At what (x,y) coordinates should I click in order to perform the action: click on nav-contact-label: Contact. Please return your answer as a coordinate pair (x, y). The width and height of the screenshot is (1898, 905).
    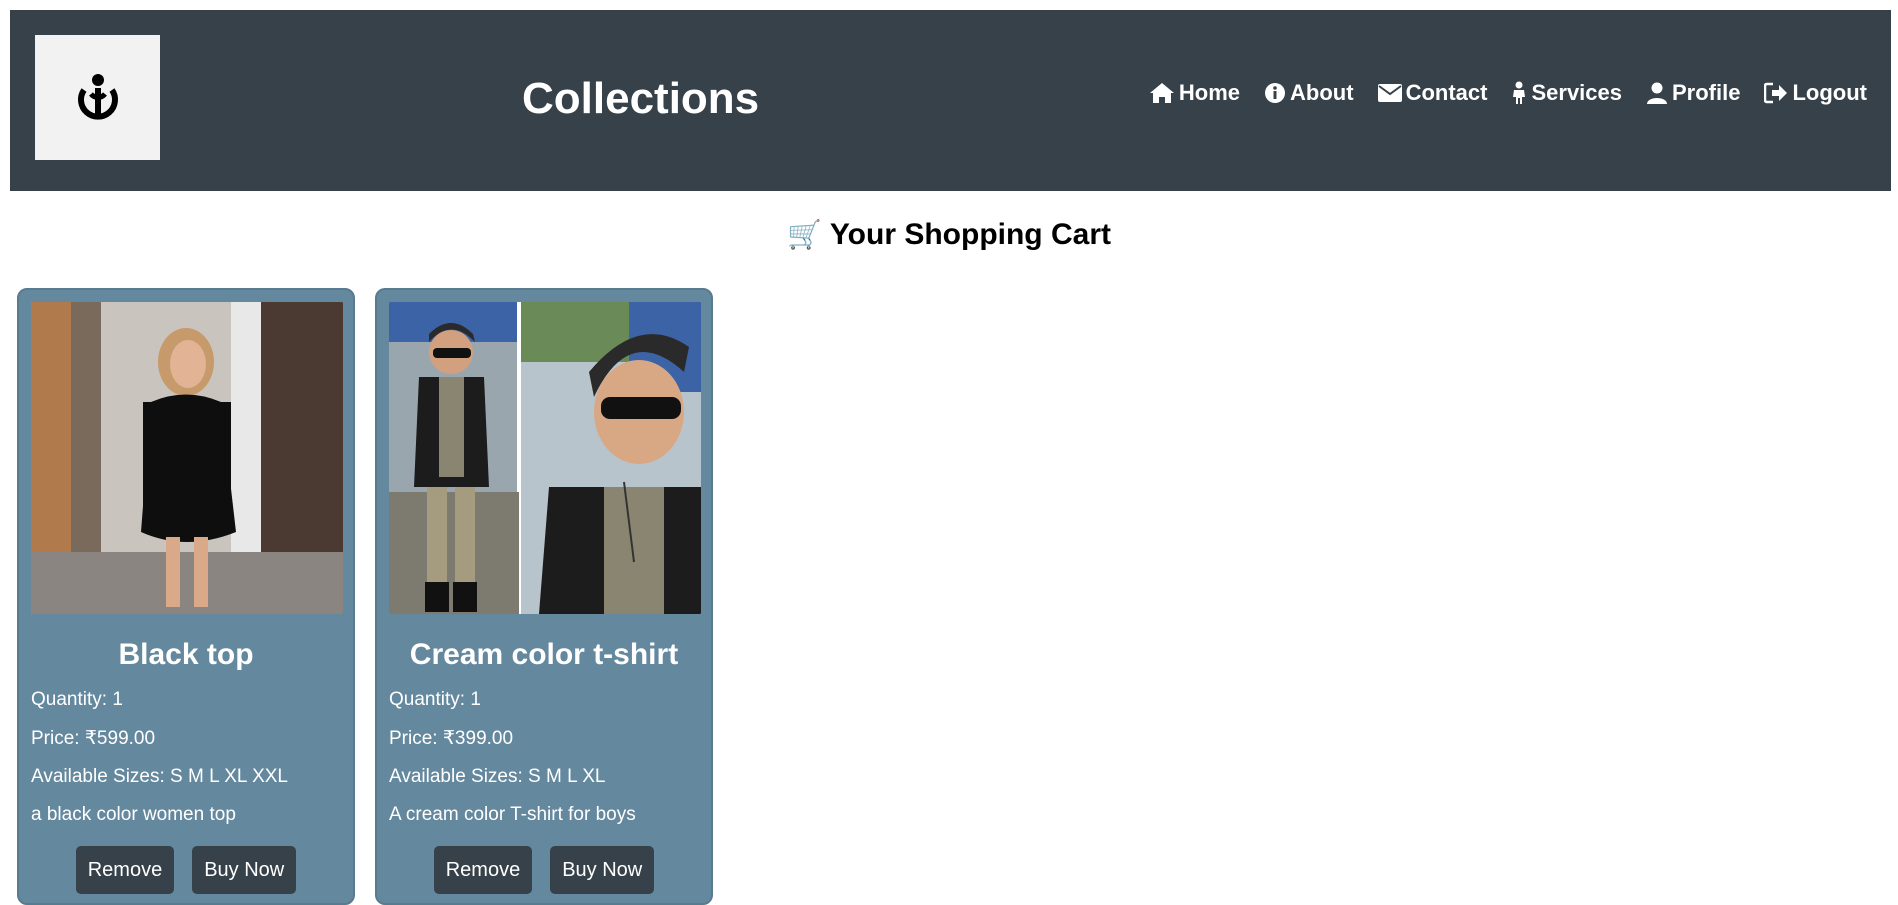
    Looking at the image, I should click on (1446, 92).